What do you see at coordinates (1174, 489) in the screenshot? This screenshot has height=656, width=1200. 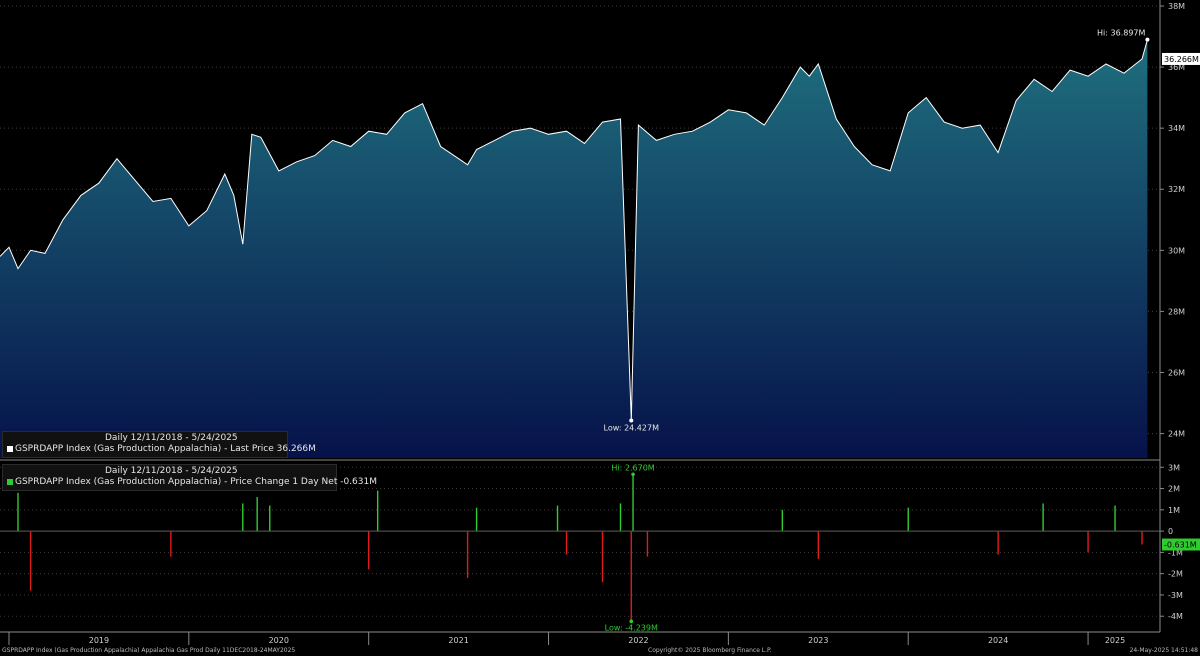 I see `bottom-y-tick-label: 2M` at bounding box center [1174, 489].